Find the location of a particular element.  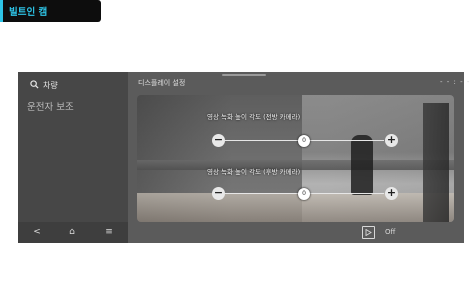

front-camera-angle-label: 영상 녹화 높이 각도 (전방 카메라) is located at coordinates (254, 117).